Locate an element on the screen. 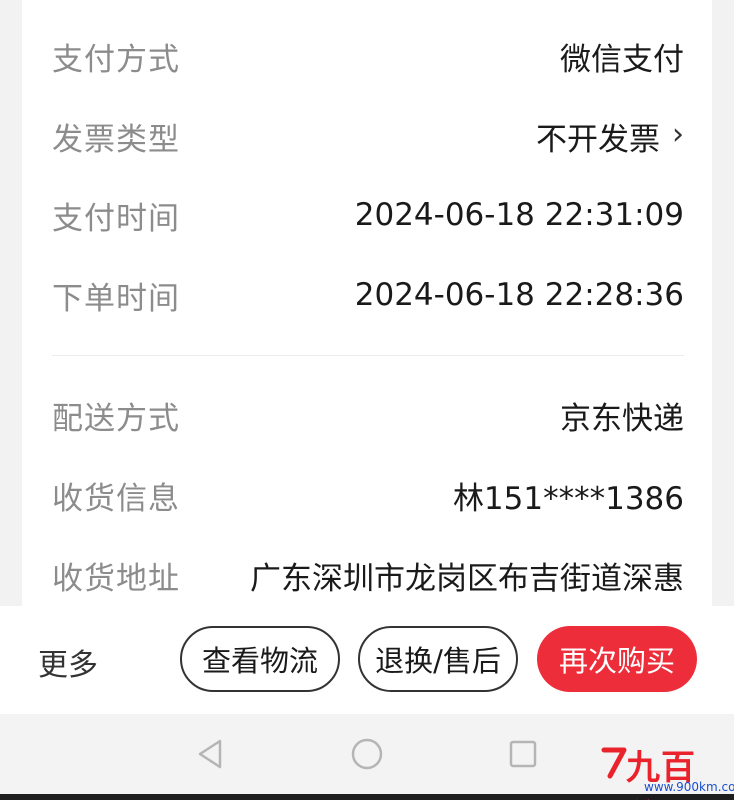  return-aftersale-button: 退换/售后 is located at coordinates (438, 659).